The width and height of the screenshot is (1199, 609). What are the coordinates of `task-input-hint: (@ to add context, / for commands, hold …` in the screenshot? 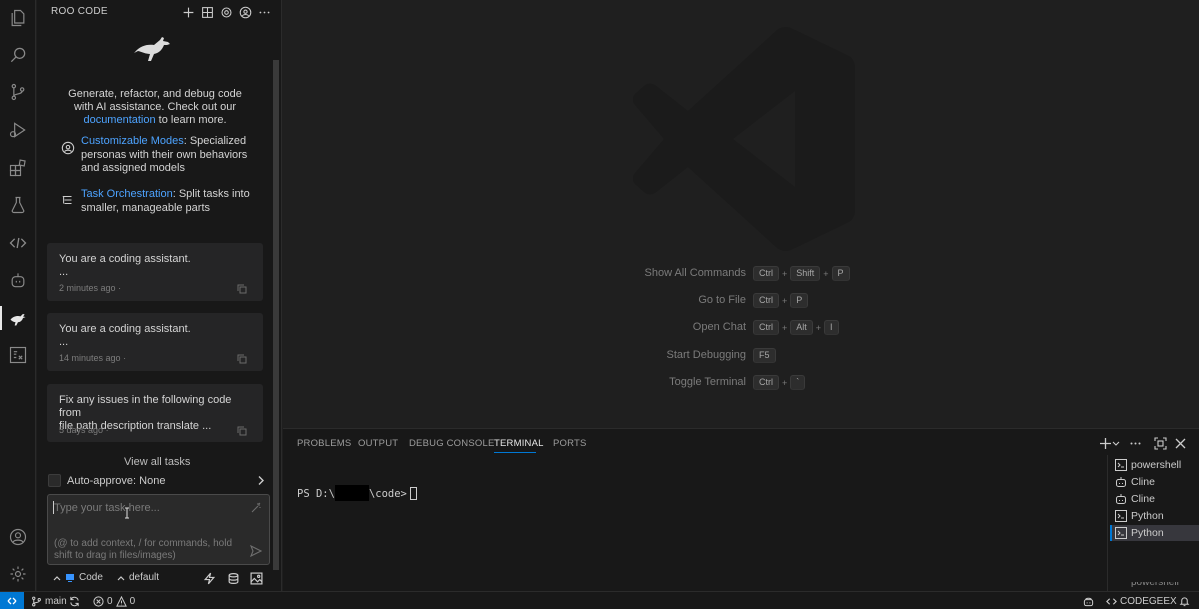 It's located at (143, 549).